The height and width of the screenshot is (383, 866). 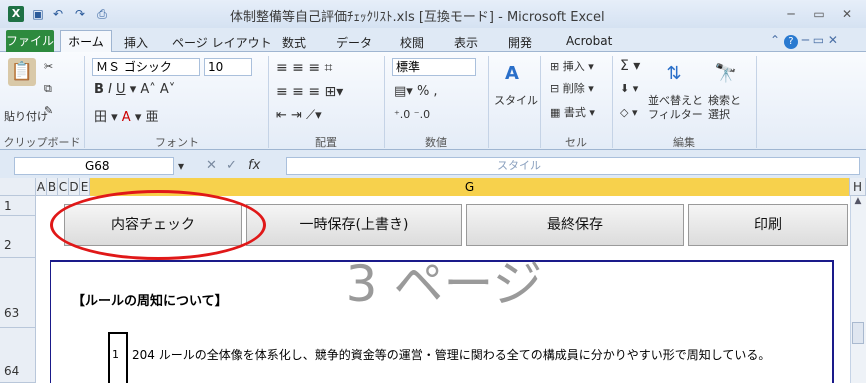 I want to click on number-format-select: 標準, so click(x=434, y=67).